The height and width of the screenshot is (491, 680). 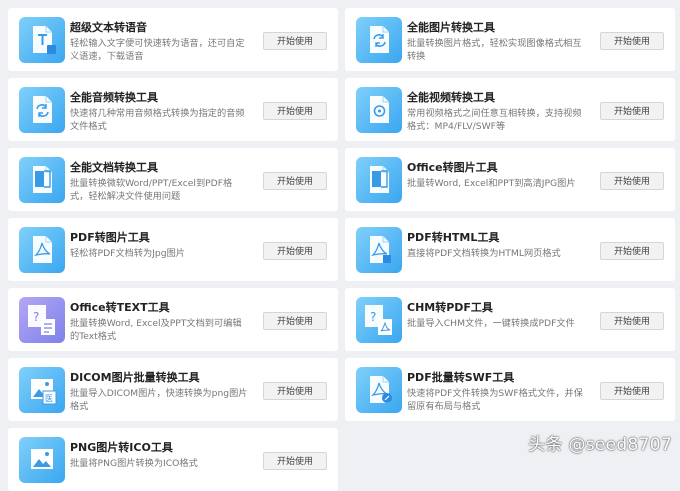 I want to click on tool-description: 批量导入CHM文件，一键转换成PDF文件, so click(x=491, y=323).